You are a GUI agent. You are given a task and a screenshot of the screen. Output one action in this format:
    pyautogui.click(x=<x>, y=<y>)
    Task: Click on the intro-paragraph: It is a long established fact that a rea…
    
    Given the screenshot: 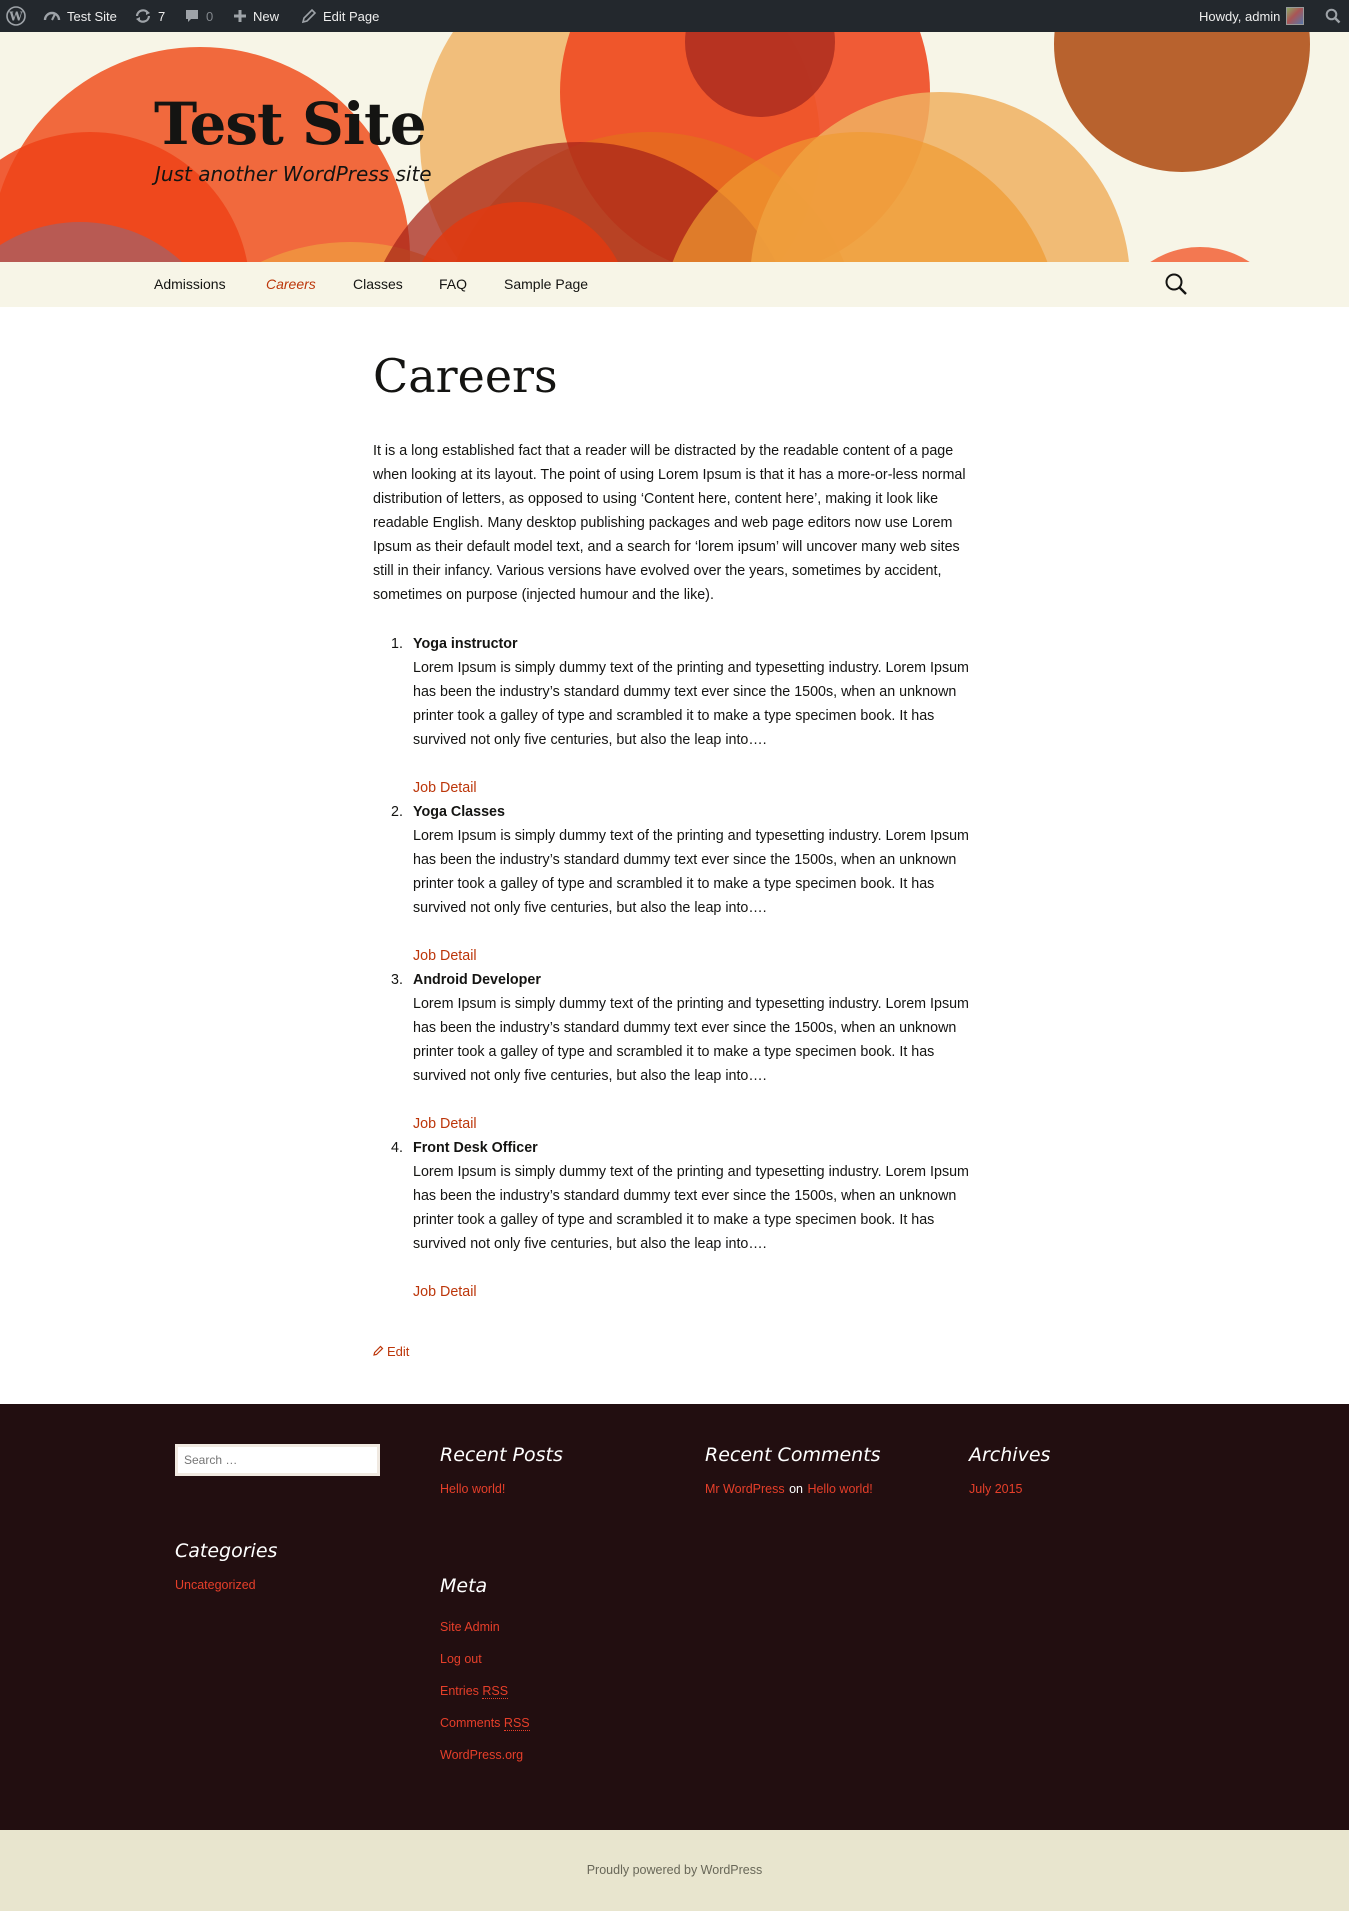 What is the action you would take?
    pyautogui.click(x=669, y=523)
    